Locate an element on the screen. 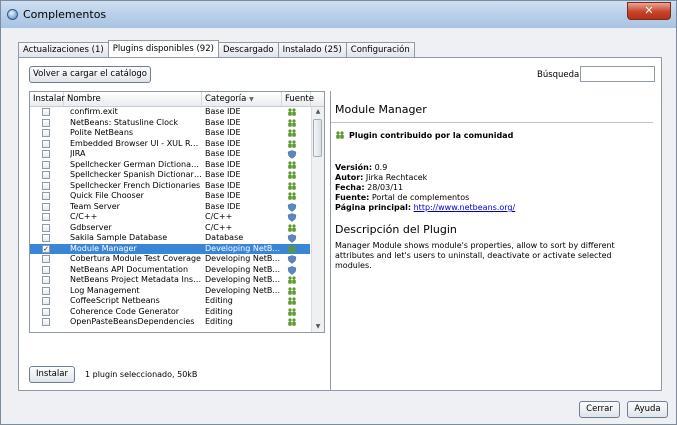 Image resolution: width=677 pixels, height=425 pixels. table-row: C/C++ C/C++ is located at coordinates (170, 217).